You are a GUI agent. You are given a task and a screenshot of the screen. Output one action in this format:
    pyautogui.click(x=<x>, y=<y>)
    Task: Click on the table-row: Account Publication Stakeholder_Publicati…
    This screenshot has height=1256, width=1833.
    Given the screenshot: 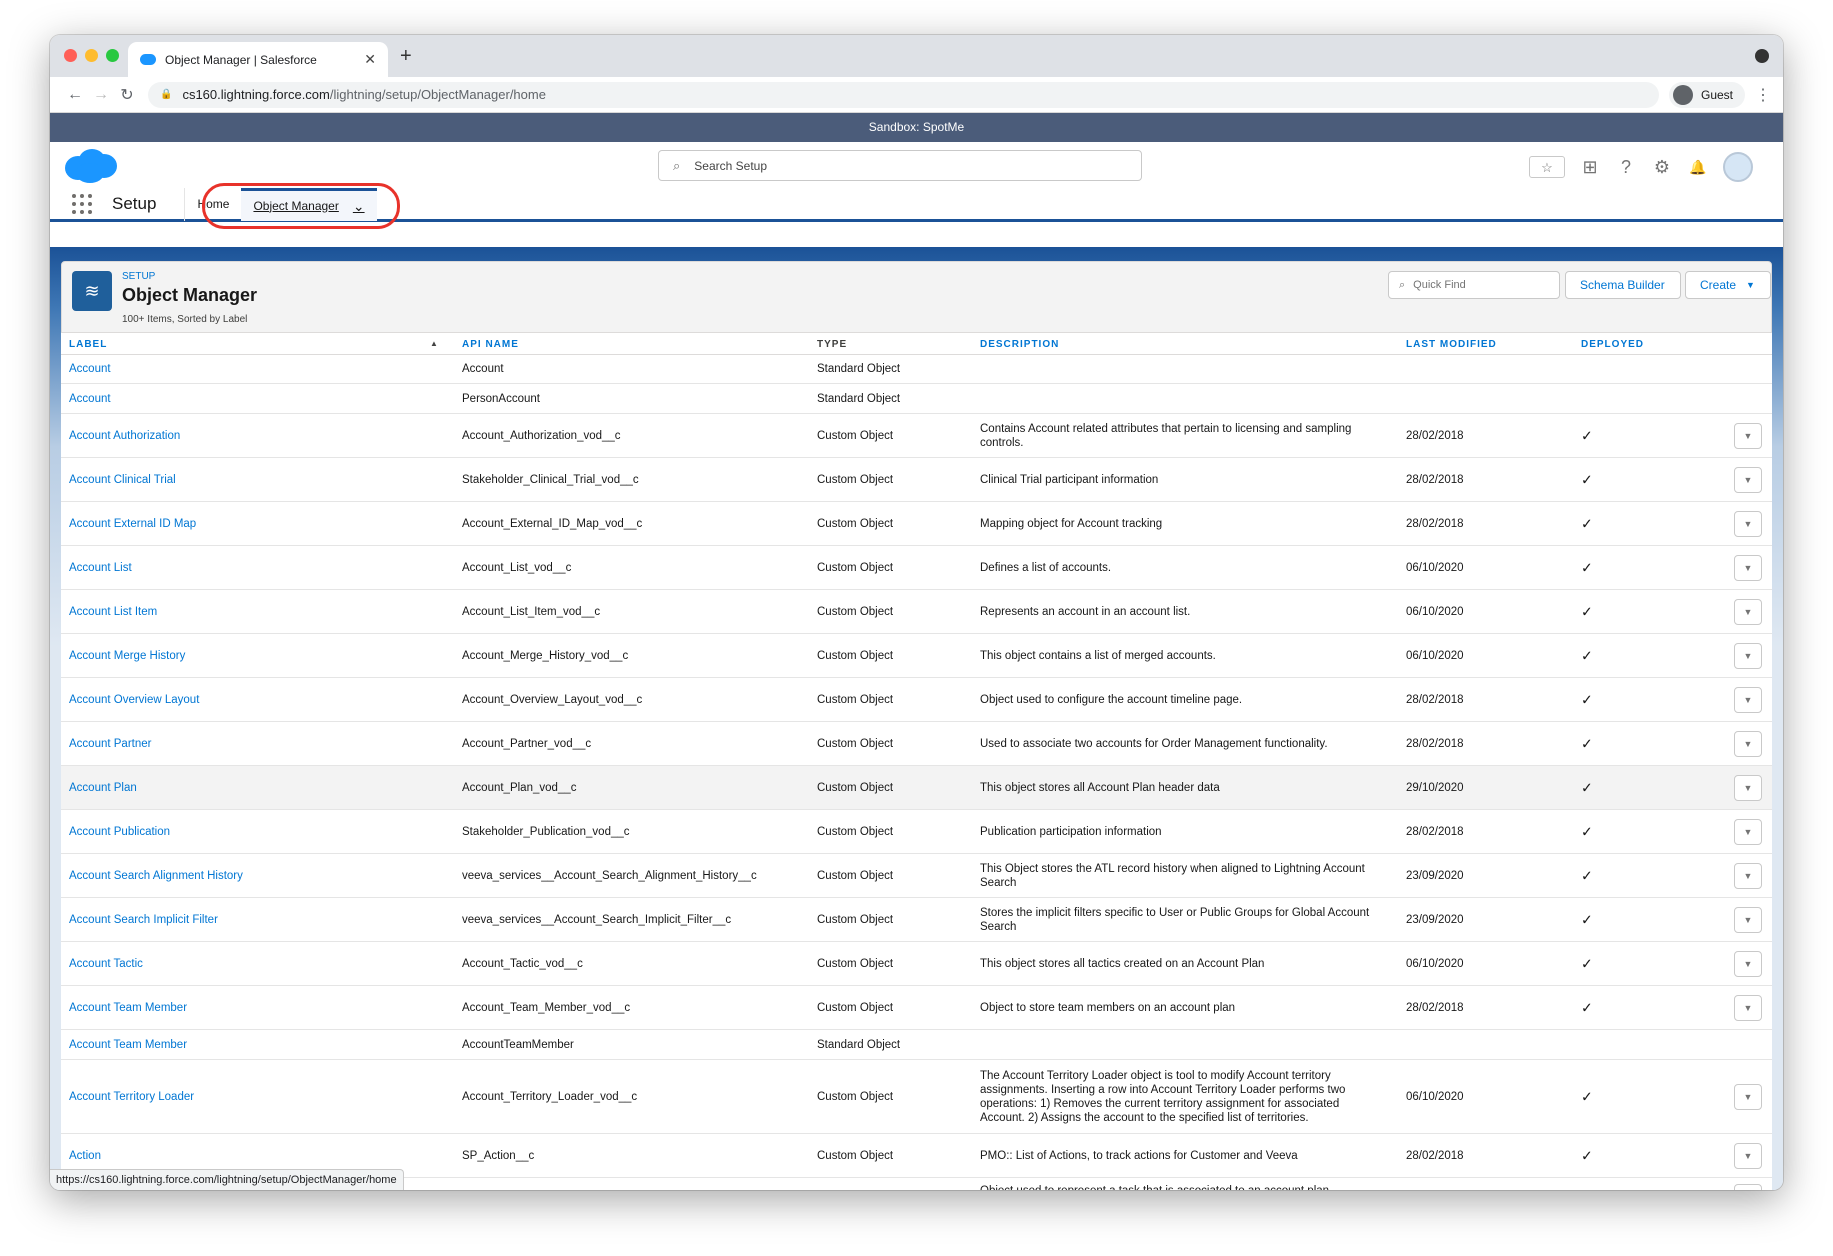 What is the action you would take?
    pyautogui.click(x=916, y=832)
    